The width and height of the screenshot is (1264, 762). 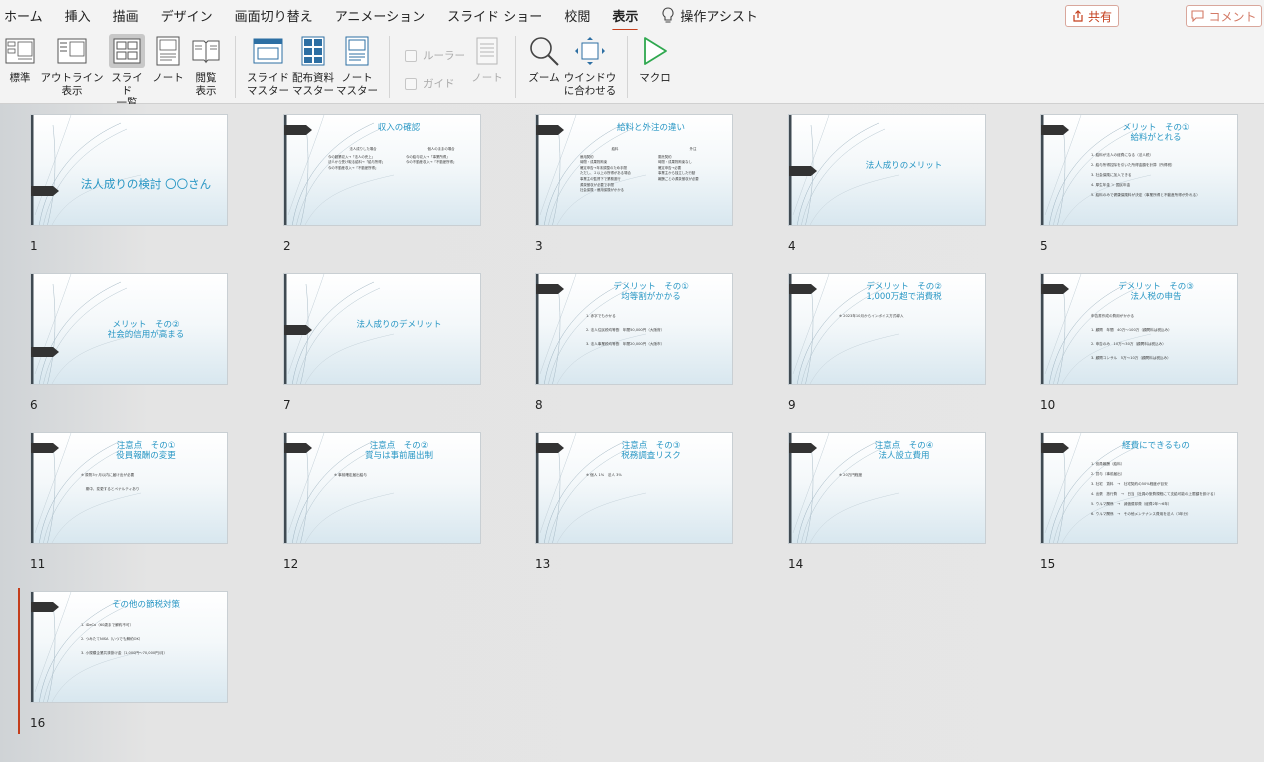 I want to click on slide-body-line: 2. 法人住民税均等割 年間50,000円（大阪府）, so click(x=625, y=330).